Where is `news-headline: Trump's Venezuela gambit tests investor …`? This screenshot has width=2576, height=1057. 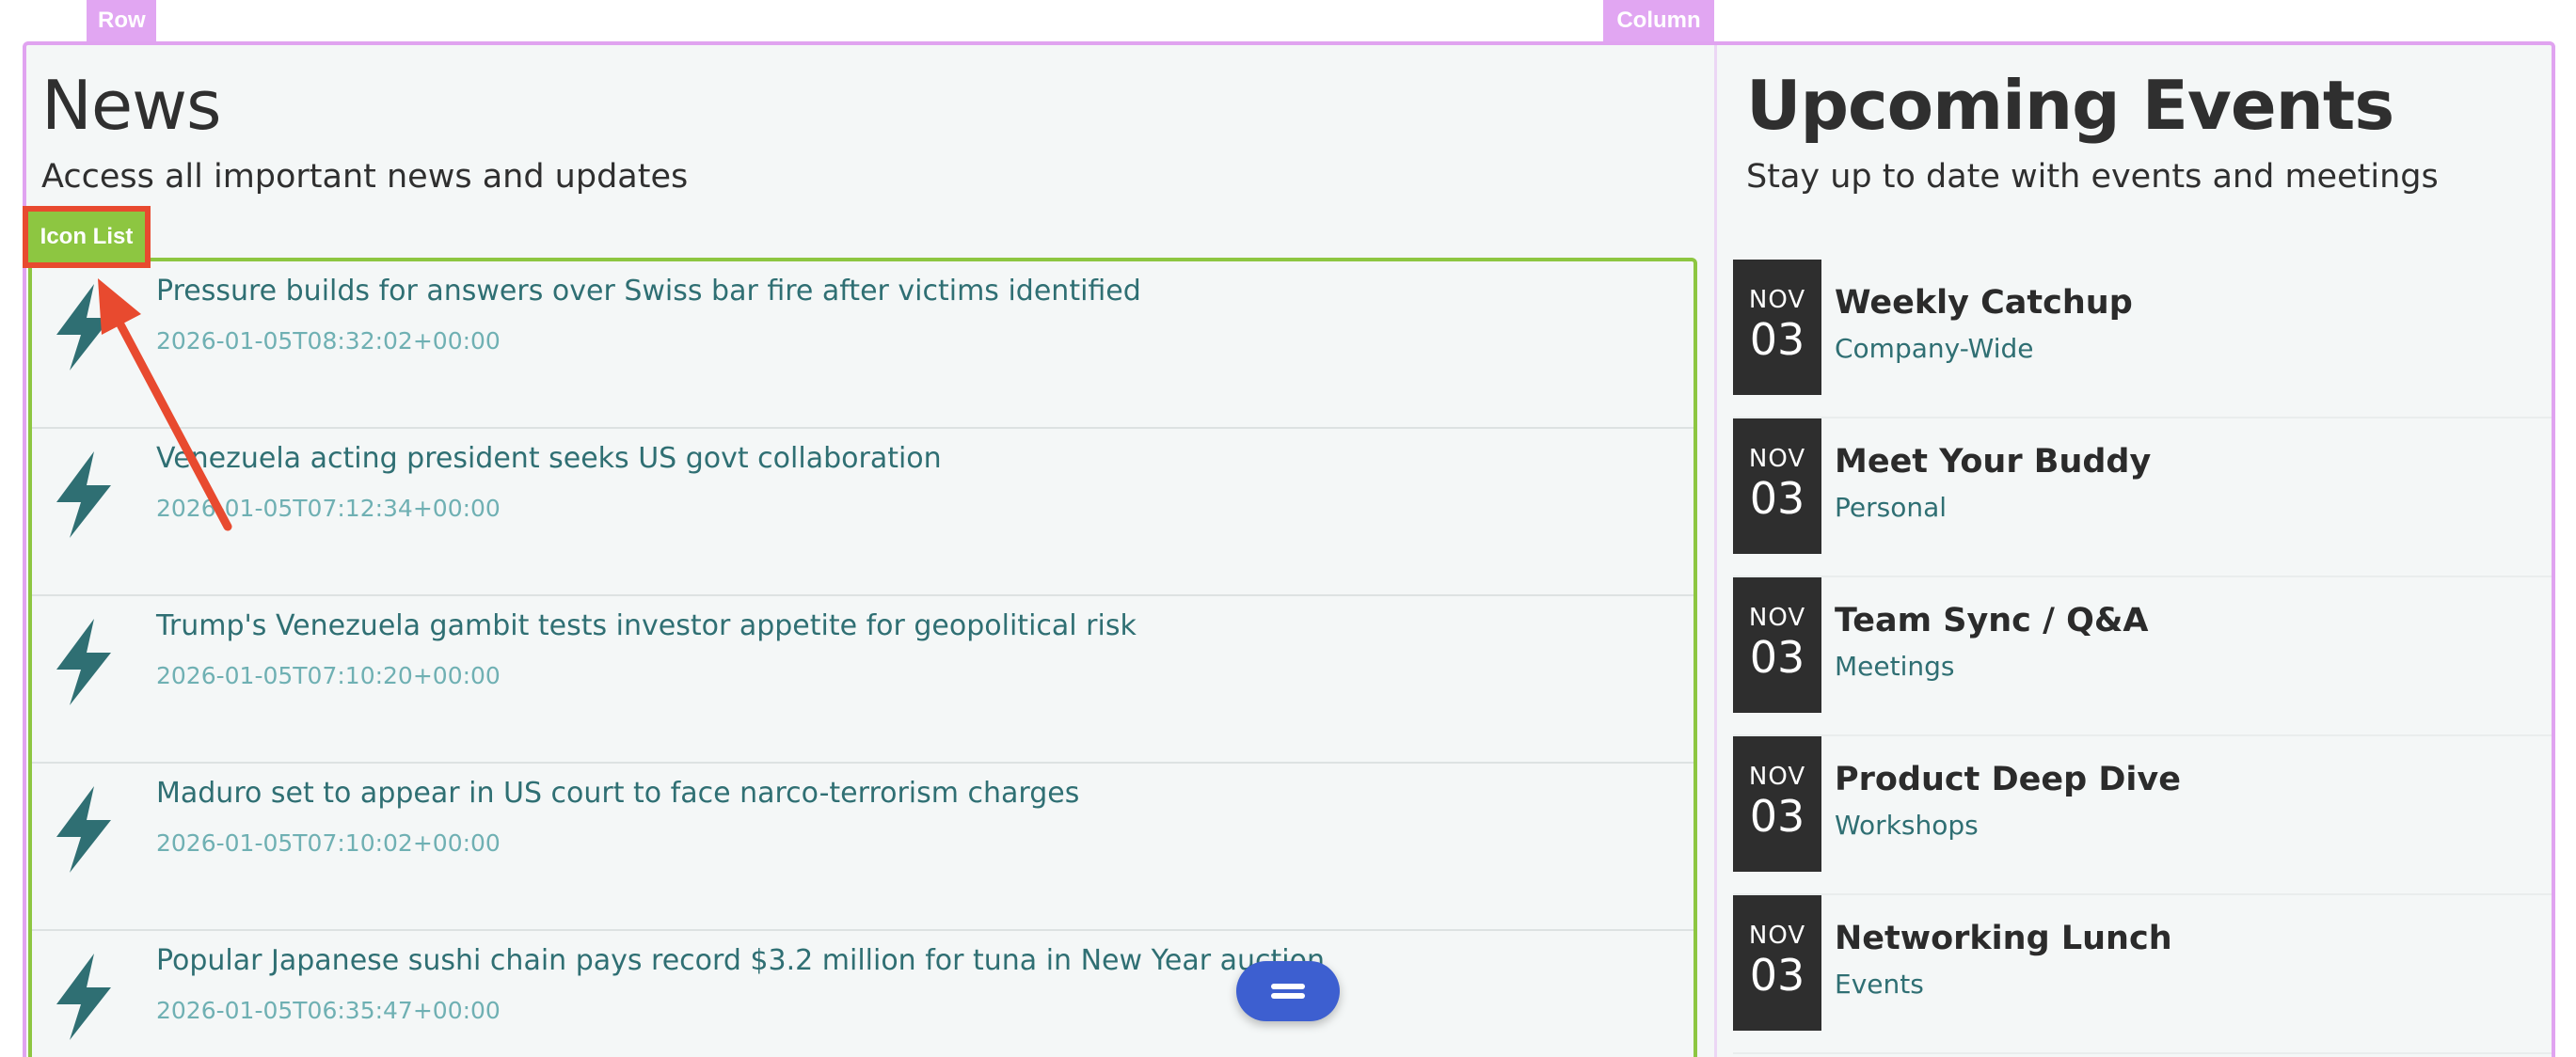
news-headline: Trump's Venezuela gambit tests investor … is located at coordinates (647, 625).